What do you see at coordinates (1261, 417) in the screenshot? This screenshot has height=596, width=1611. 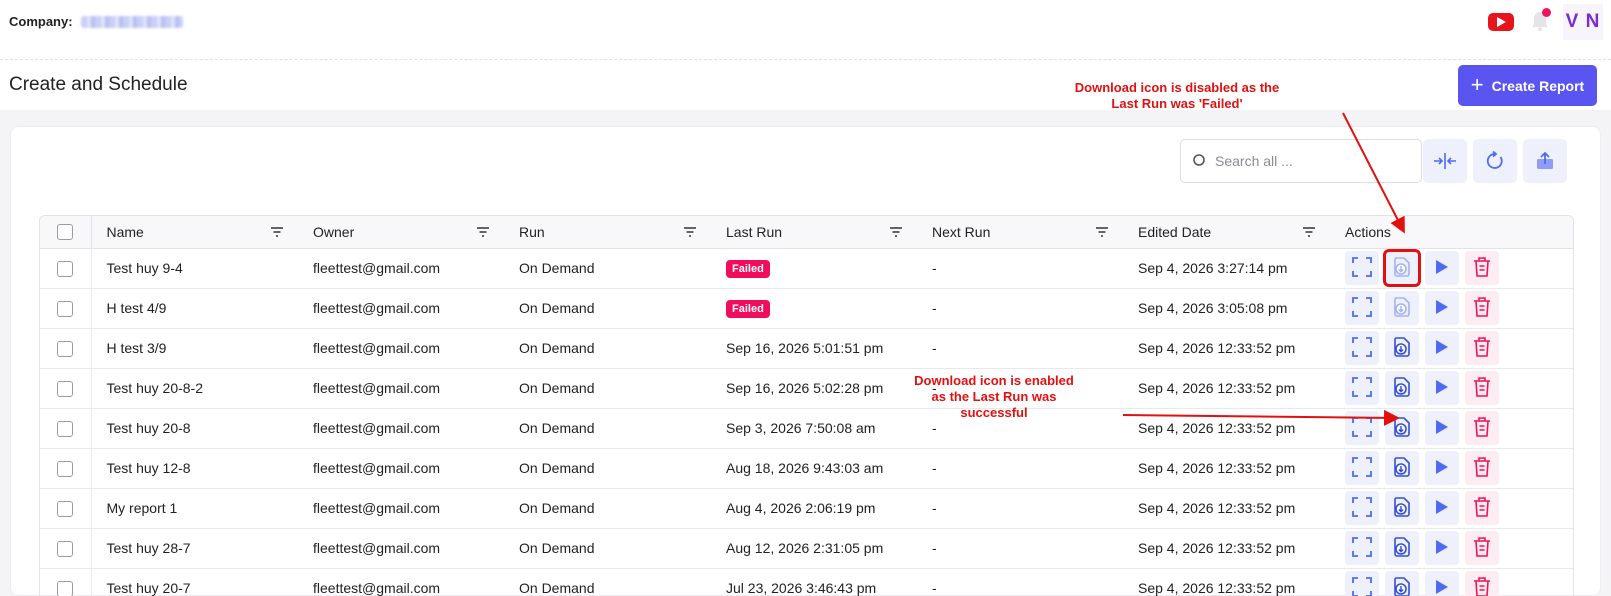 I see `annotation-arrow-enabled` at bounding box center [1261, 417].